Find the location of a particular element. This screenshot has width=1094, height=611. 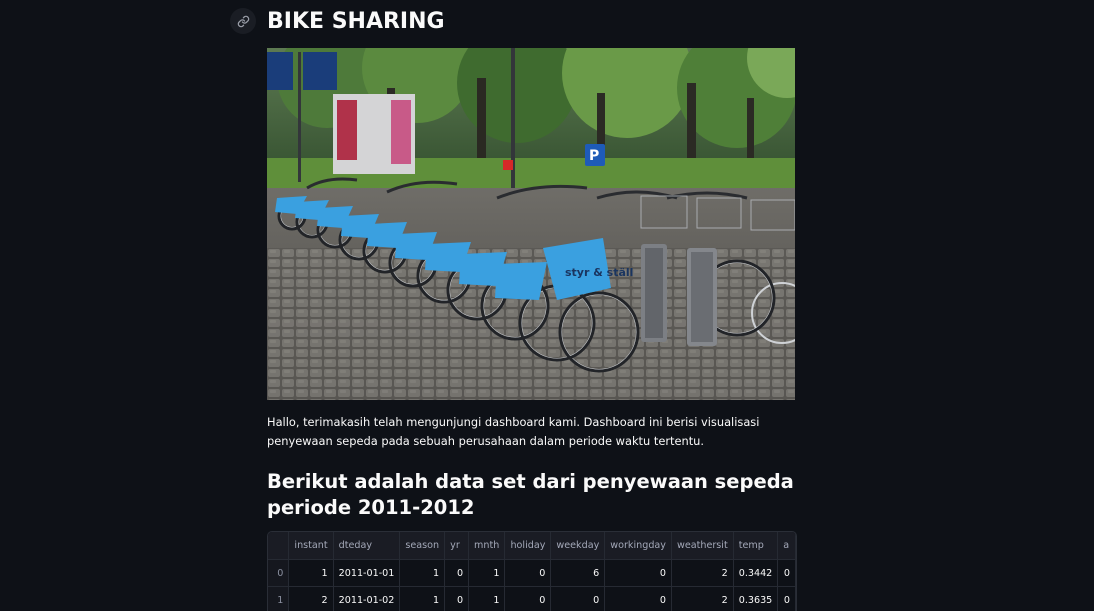

table-cell: 6 is located at coordinates (578, 573).